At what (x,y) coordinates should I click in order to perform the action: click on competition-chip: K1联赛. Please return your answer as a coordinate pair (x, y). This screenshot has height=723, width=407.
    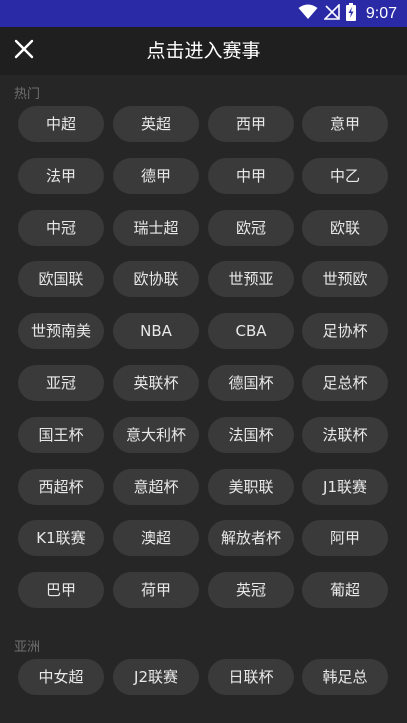
    Looking at the image, I should click on (61, 538).